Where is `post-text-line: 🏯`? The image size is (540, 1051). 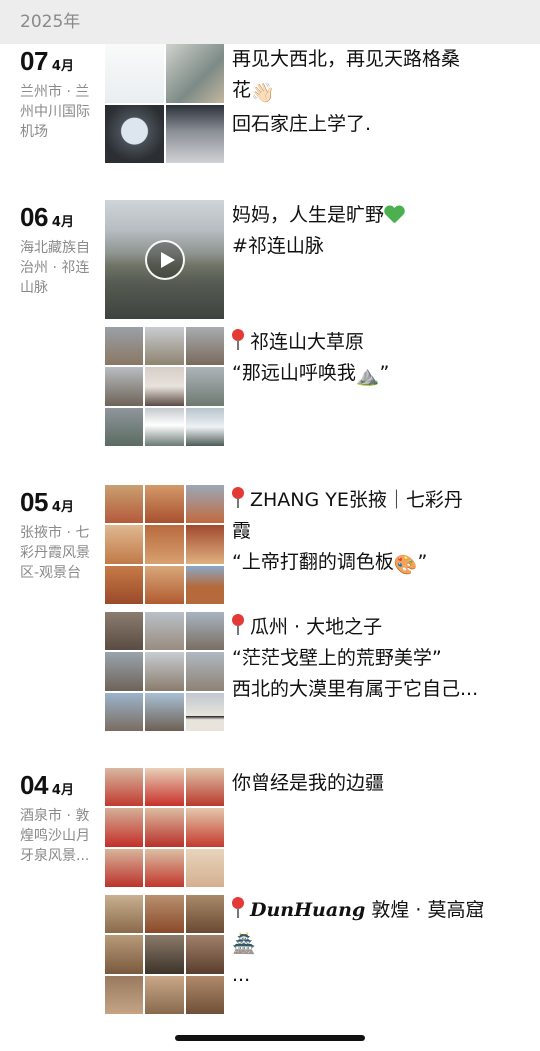
post-text-line: 🏯 is located at coordinates (377, 943).